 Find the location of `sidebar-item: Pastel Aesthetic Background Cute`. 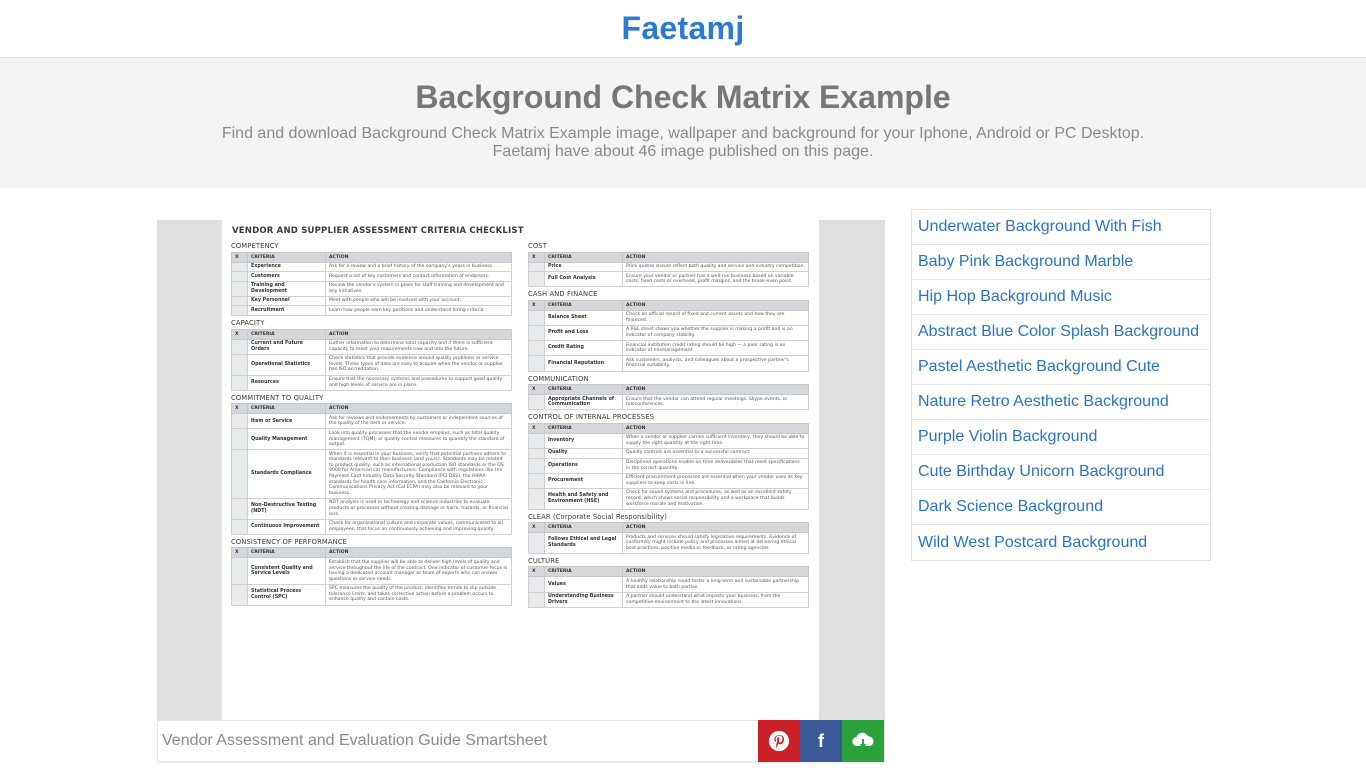

sidebar-item: Pastel Aesthetic Background Cute is located at coordinates (1061, 367).